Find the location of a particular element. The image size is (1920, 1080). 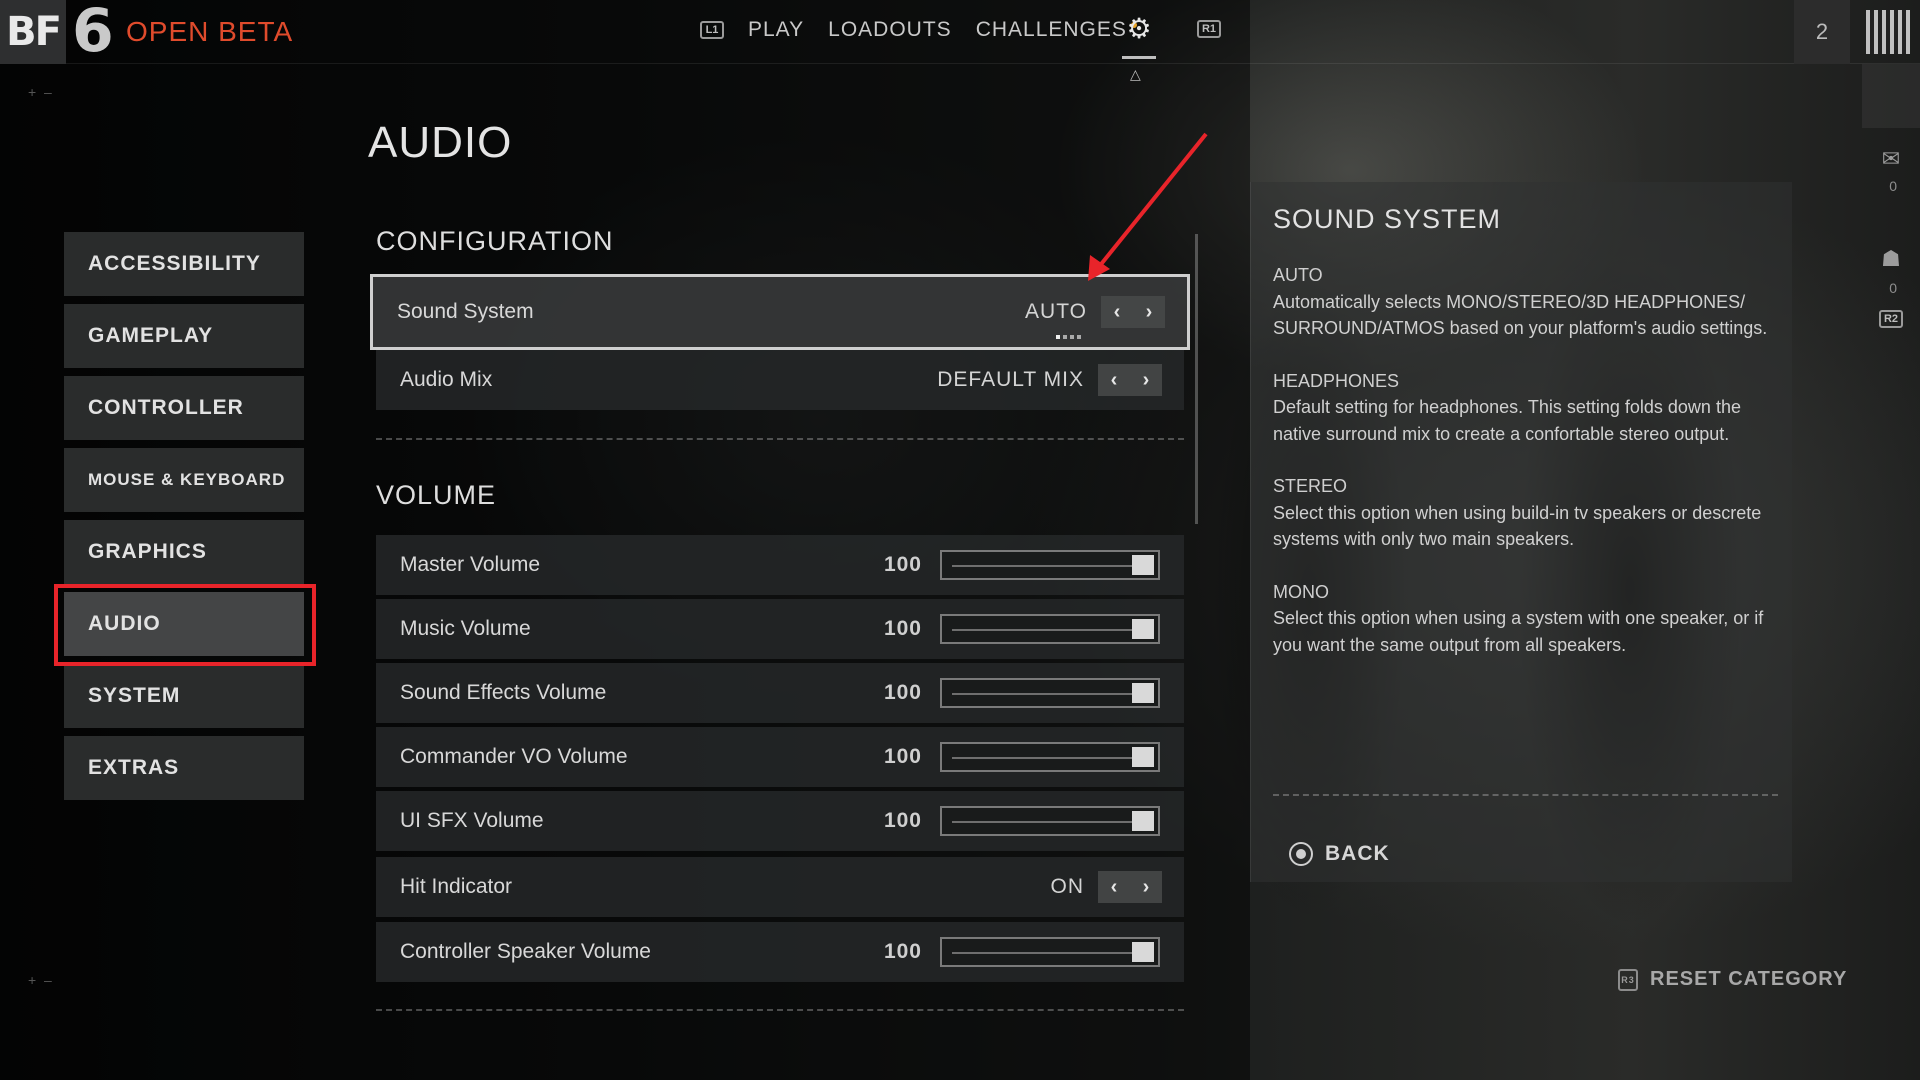

setting-label: Commander VO Volume is located at coordinates (514, 756).